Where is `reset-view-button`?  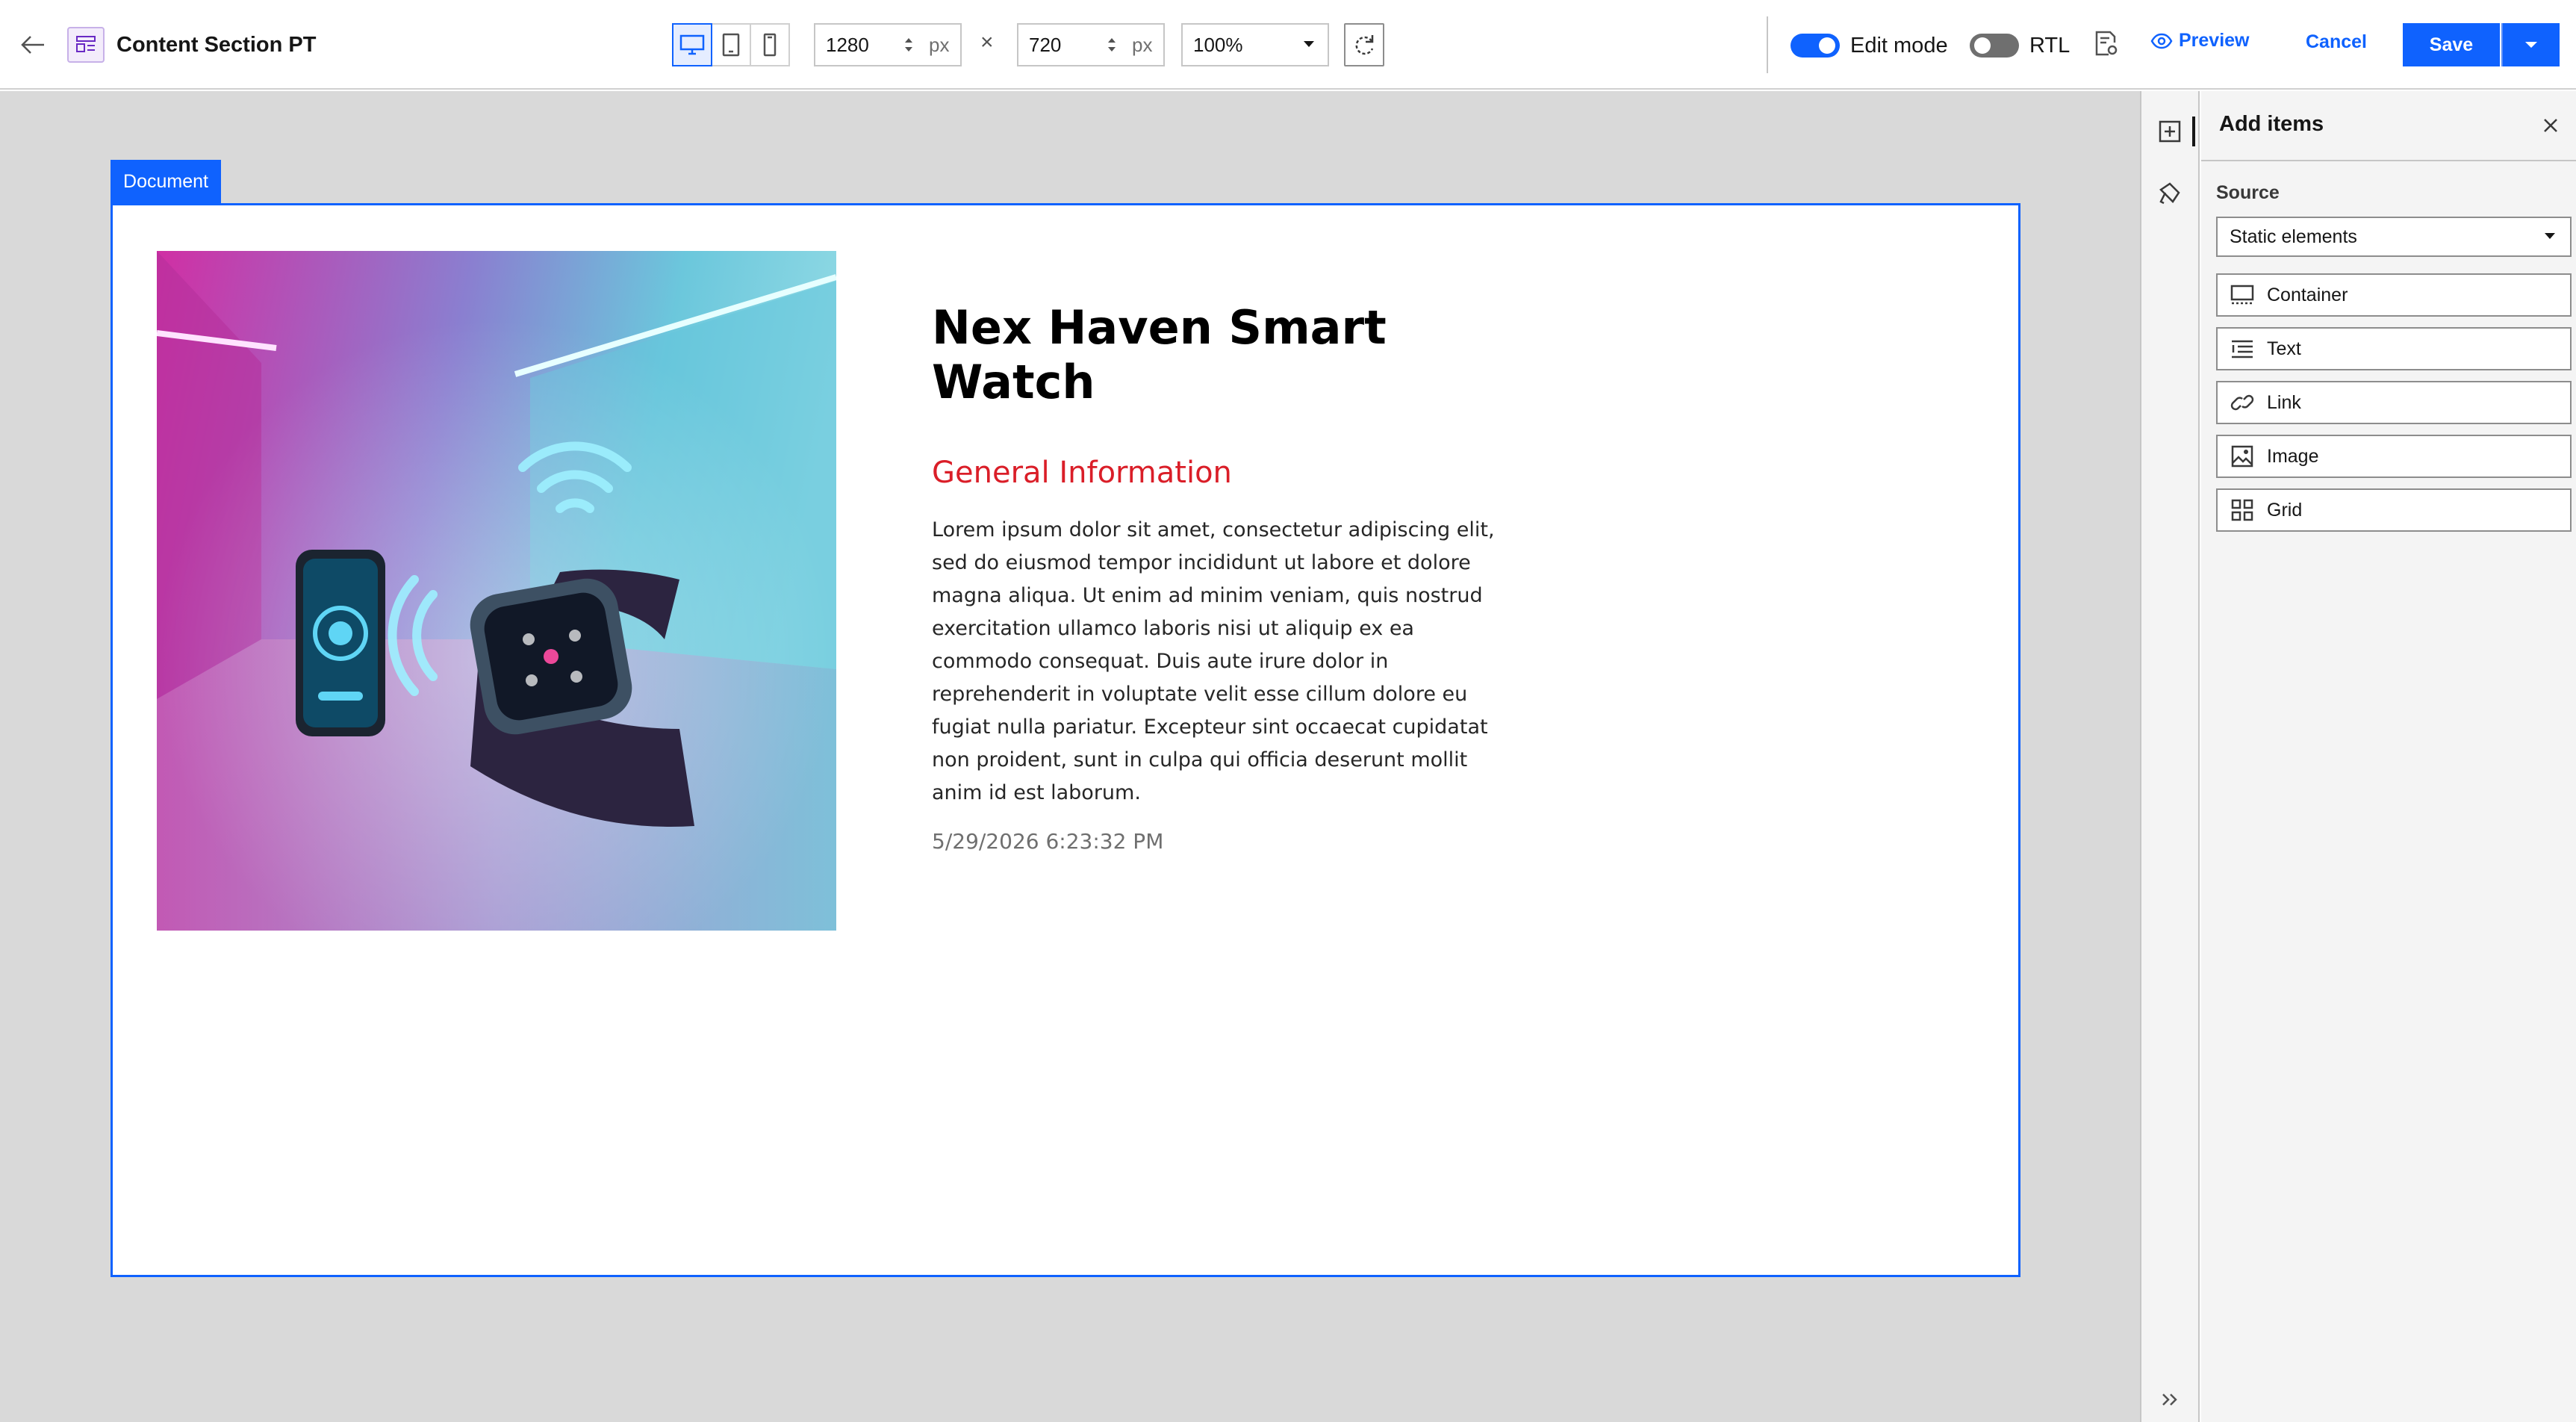 reset-view-button is located at coordinates (1364, 44).